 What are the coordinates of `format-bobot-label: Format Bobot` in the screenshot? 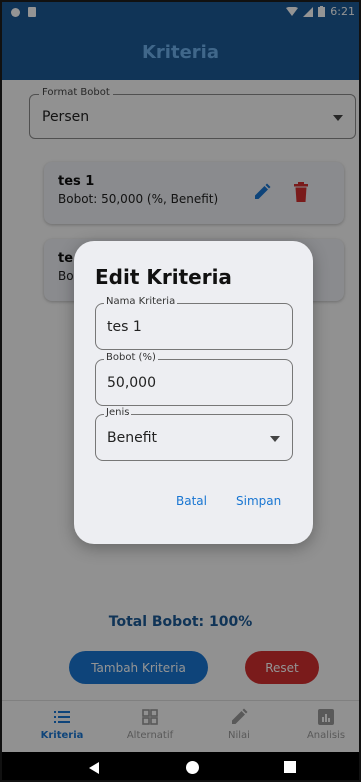 It's located at (76, 92).